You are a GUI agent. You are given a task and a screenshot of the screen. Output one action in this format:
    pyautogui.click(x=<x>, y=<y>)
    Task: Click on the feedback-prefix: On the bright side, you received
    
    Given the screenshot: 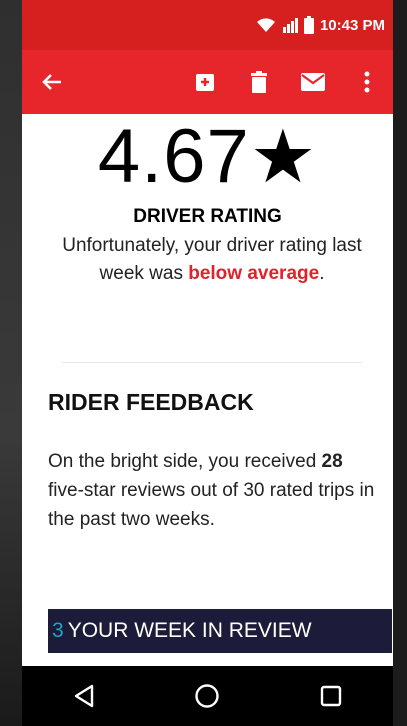 What is the action you would take?
    pyautogui.click(x=185, y=461)
    